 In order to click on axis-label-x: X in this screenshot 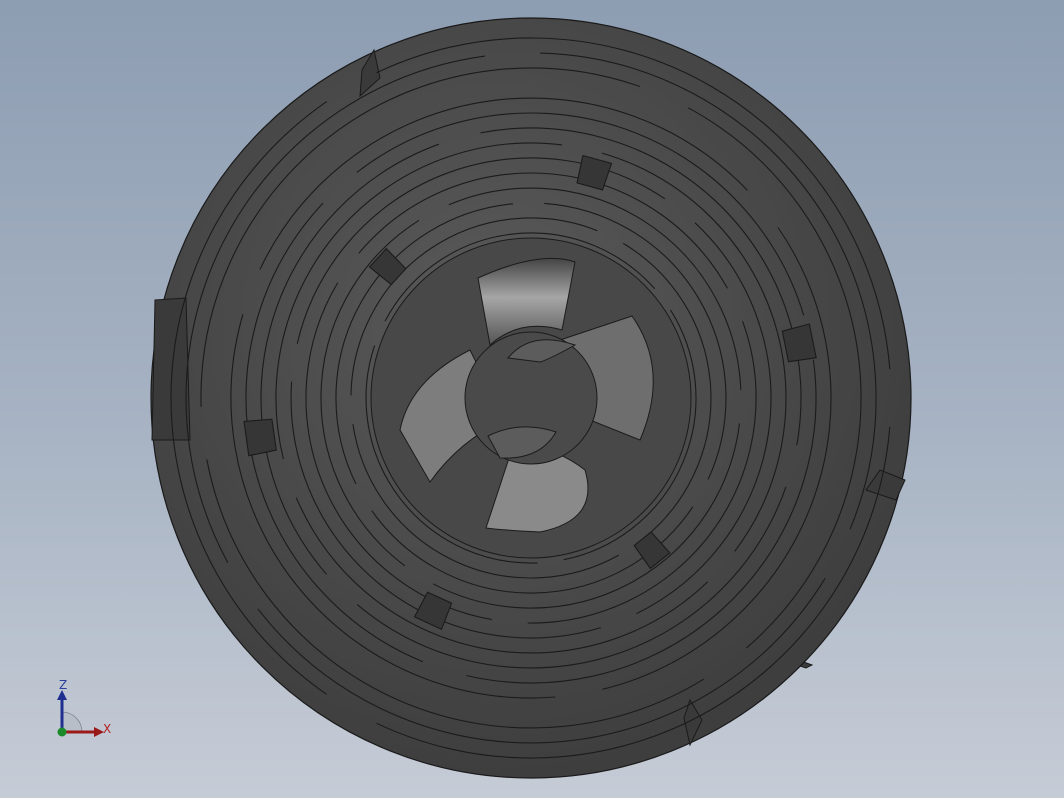, I will do `click(107, 729)`.